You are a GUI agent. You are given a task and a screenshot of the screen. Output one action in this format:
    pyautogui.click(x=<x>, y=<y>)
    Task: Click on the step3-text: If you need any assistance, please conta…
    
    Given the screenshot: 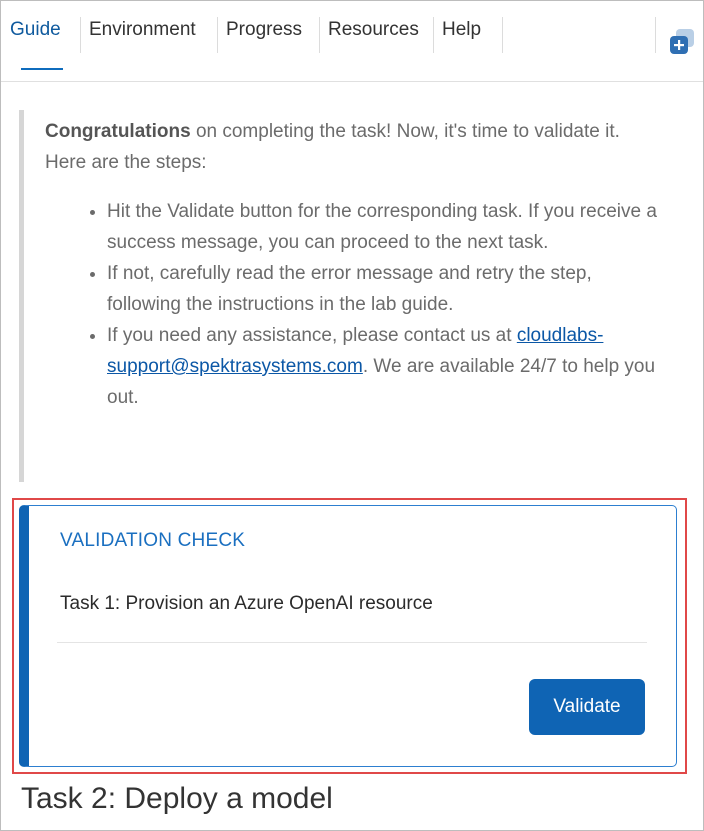 What is the action you would take?
    pyautogui.click(x=312, y=335)
    